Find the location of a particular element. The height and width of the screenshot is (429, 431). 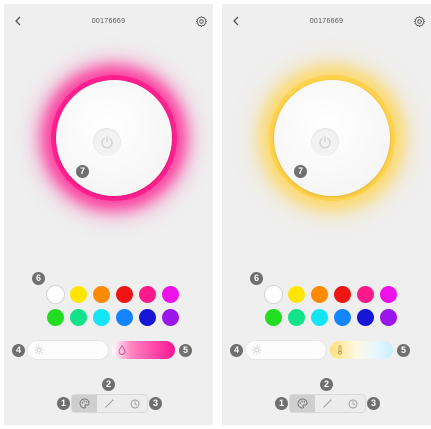

droplet-icon is located at coordinates (122, 350).